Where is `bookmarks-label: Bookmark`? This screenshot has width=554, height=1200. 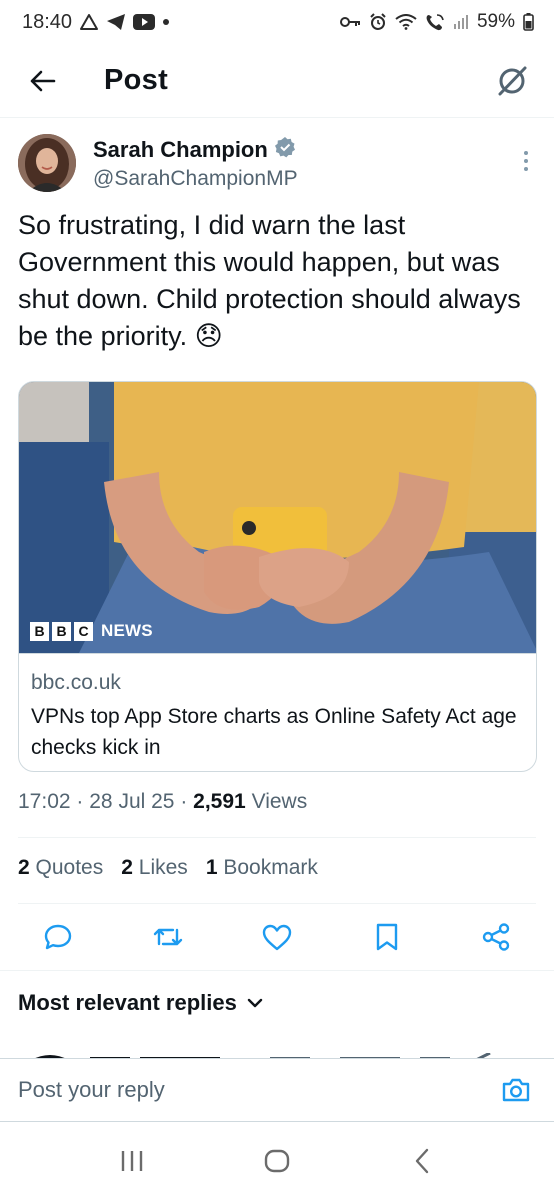 bookmarks-label: Bookmark is located at coordinates (270, 867).